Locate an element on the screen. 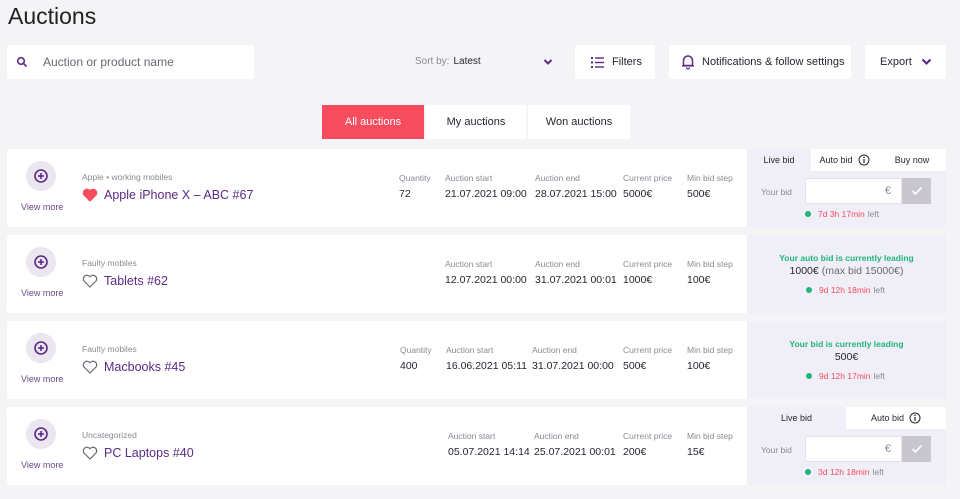 This screenshot has width=960, height=499. filters-button: Filters is located at coordinates (615, 62).